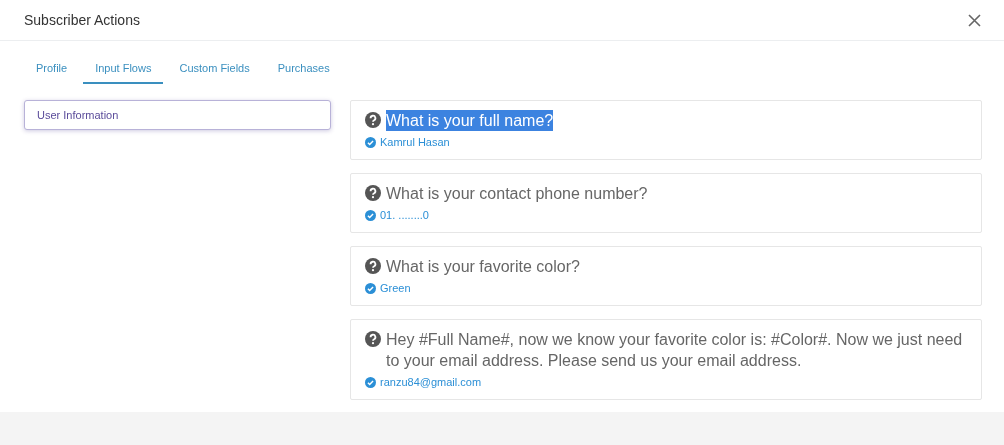  I want to click on answer-text: Kamrul Hasan, so click(415, 142).